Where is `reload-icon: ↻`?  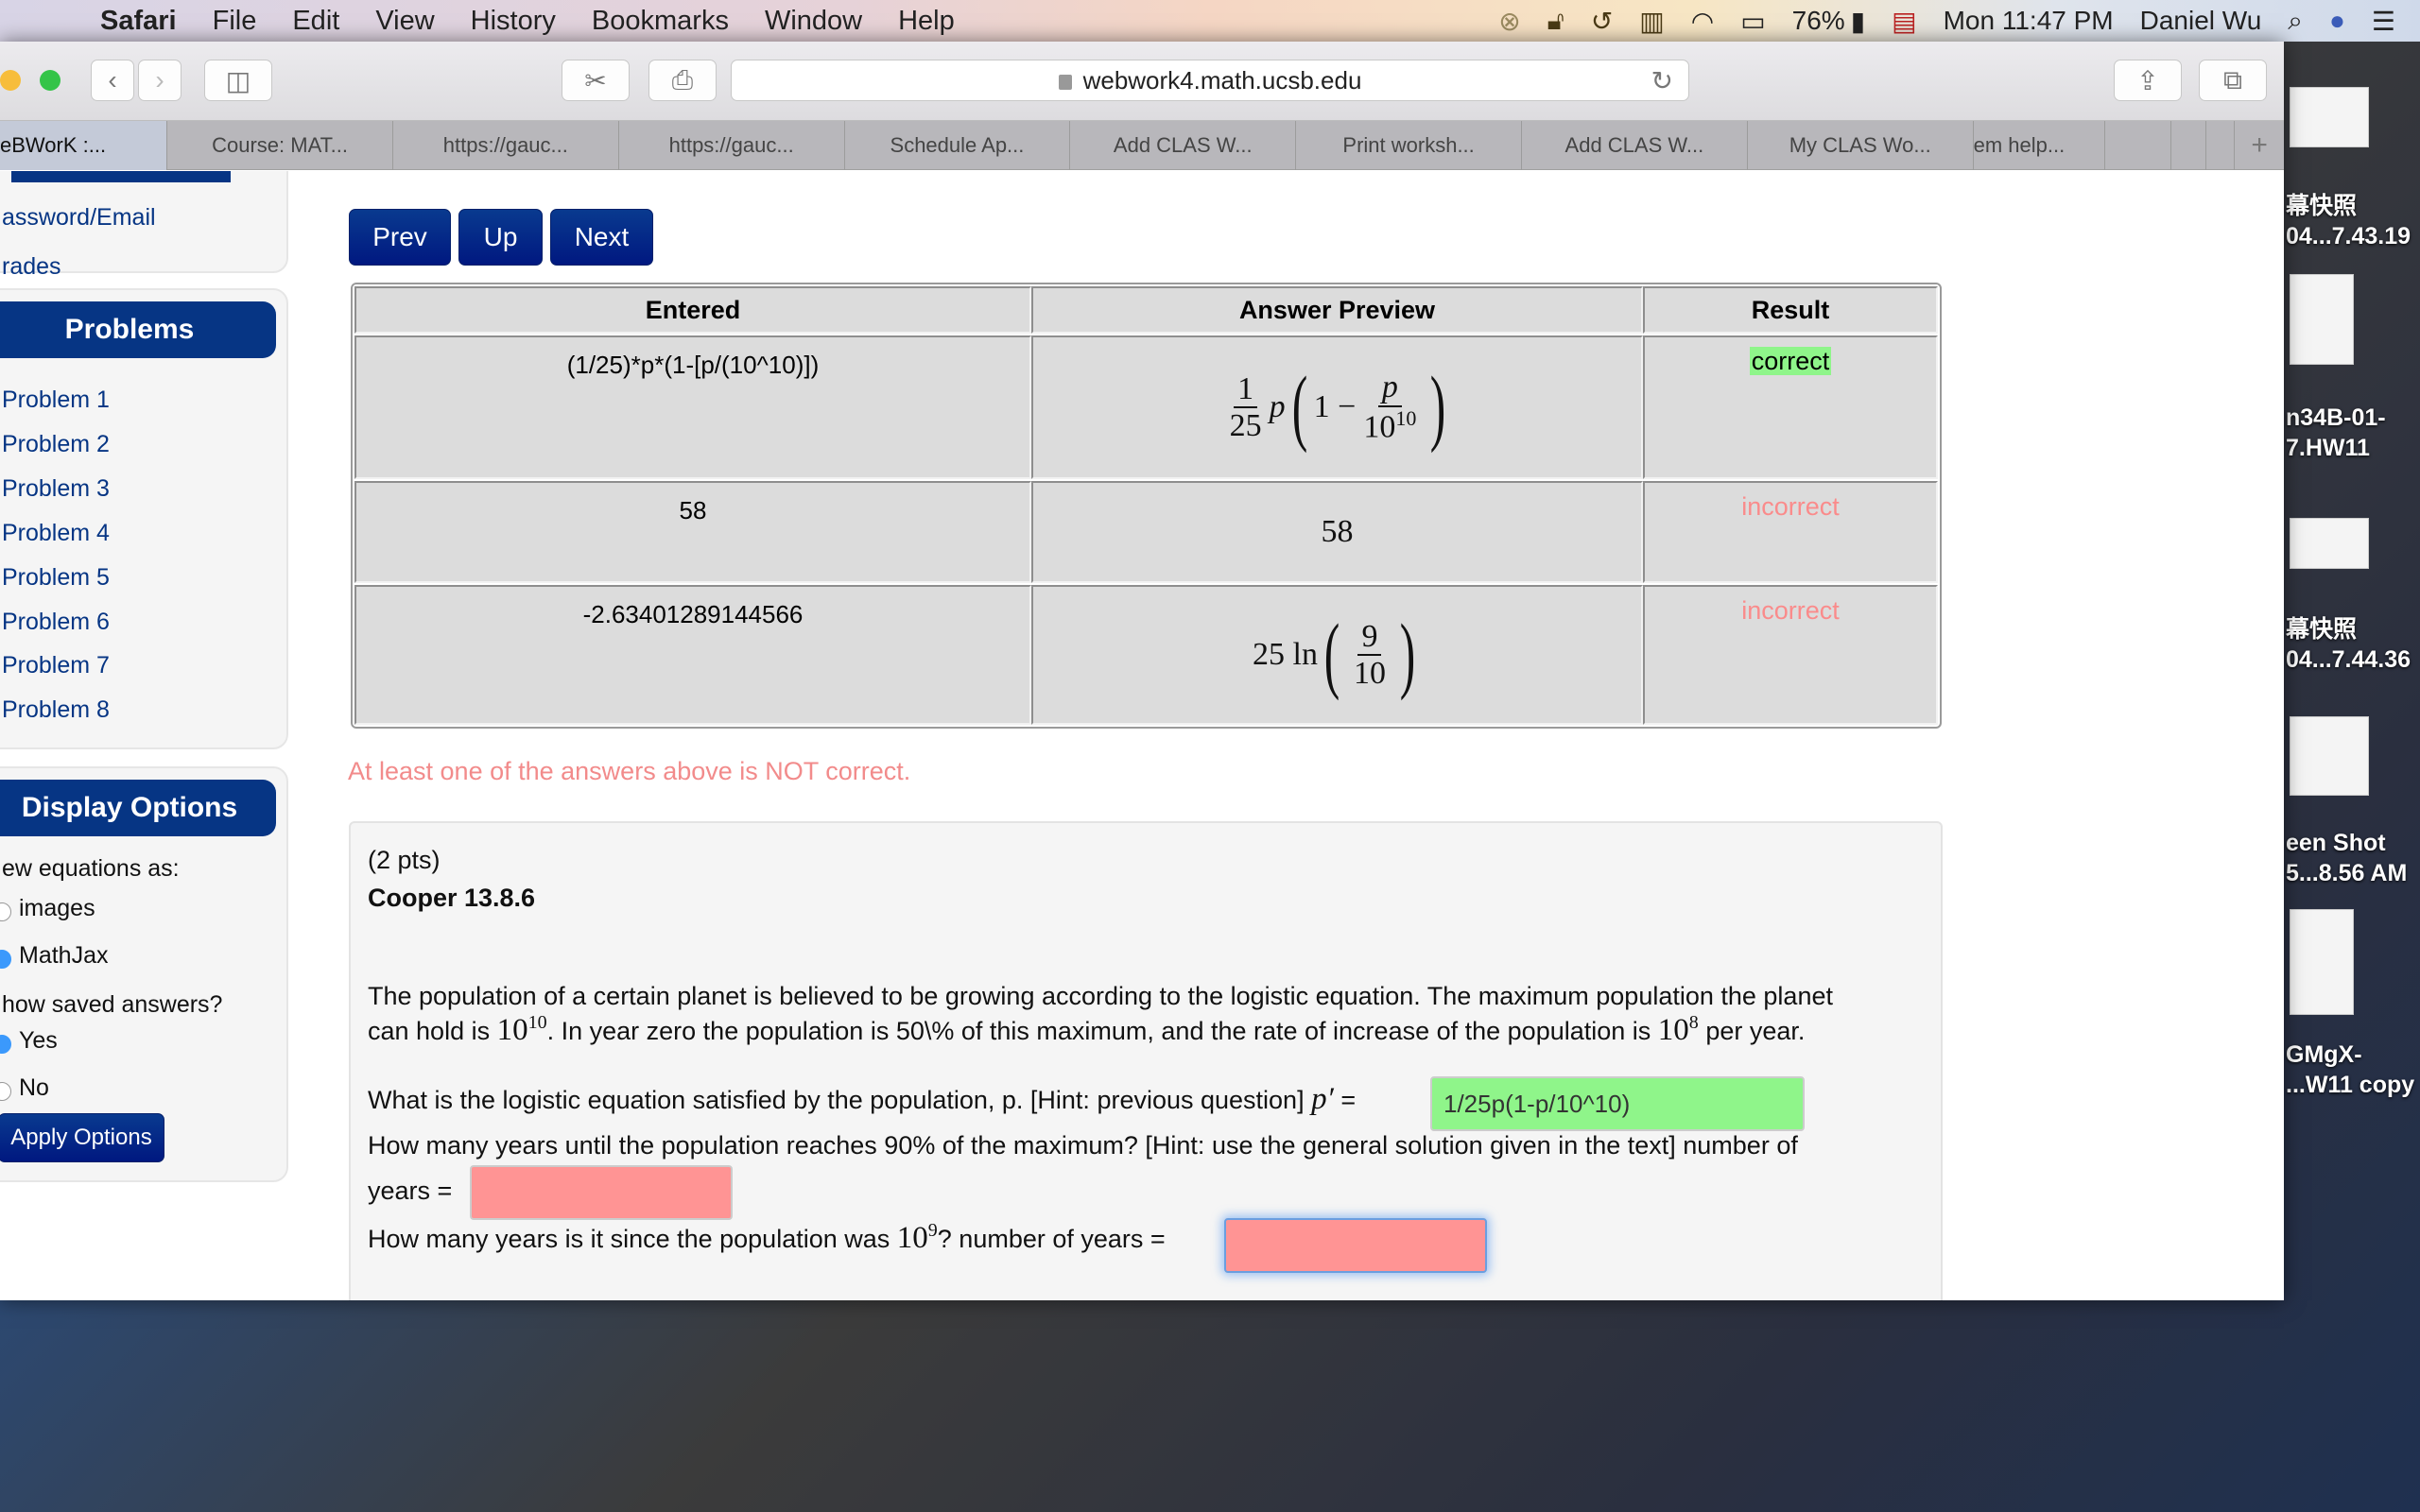
reload-icon: ↻ is located at coordinates (1662, 80).